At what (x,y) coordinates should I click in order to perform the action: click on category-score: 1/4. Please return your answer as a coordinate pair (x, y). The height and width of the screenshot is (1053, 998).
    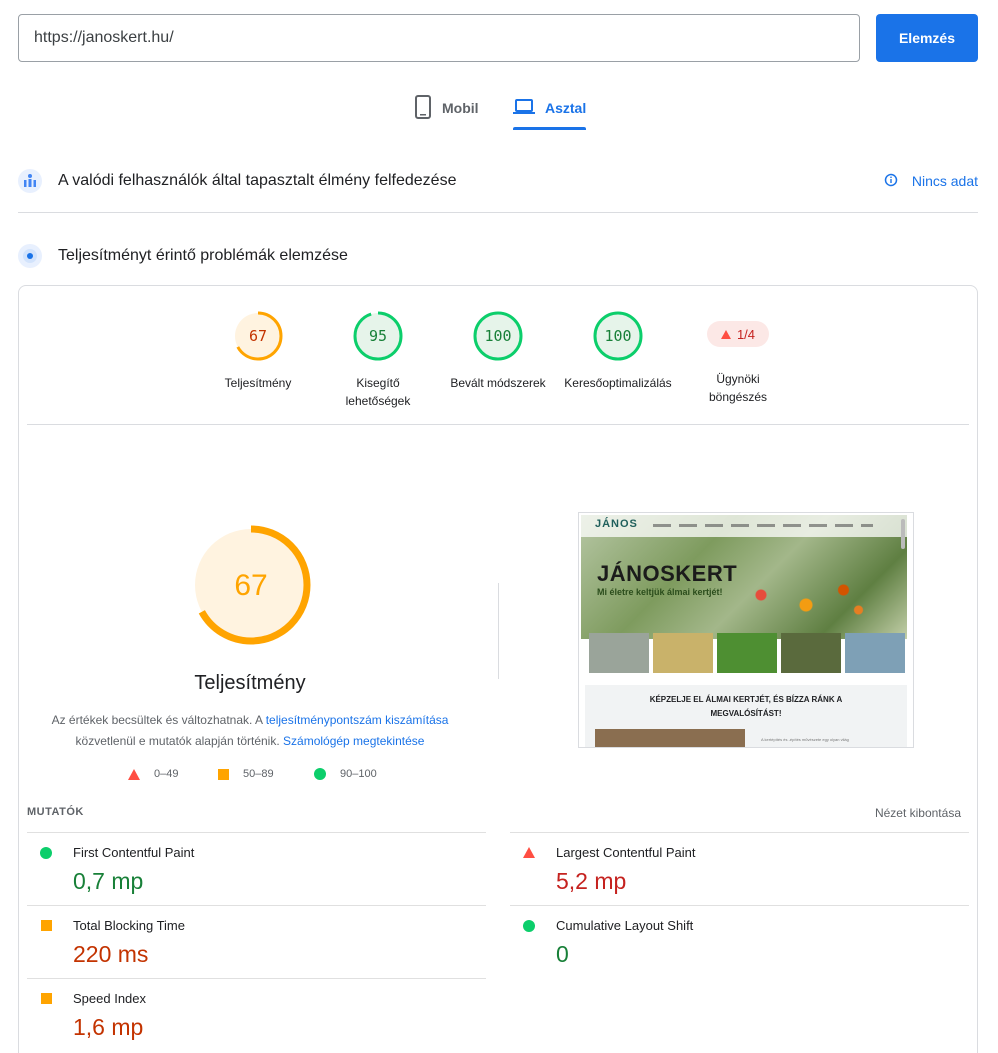
    Looking at the image, I should click on (746, 334).